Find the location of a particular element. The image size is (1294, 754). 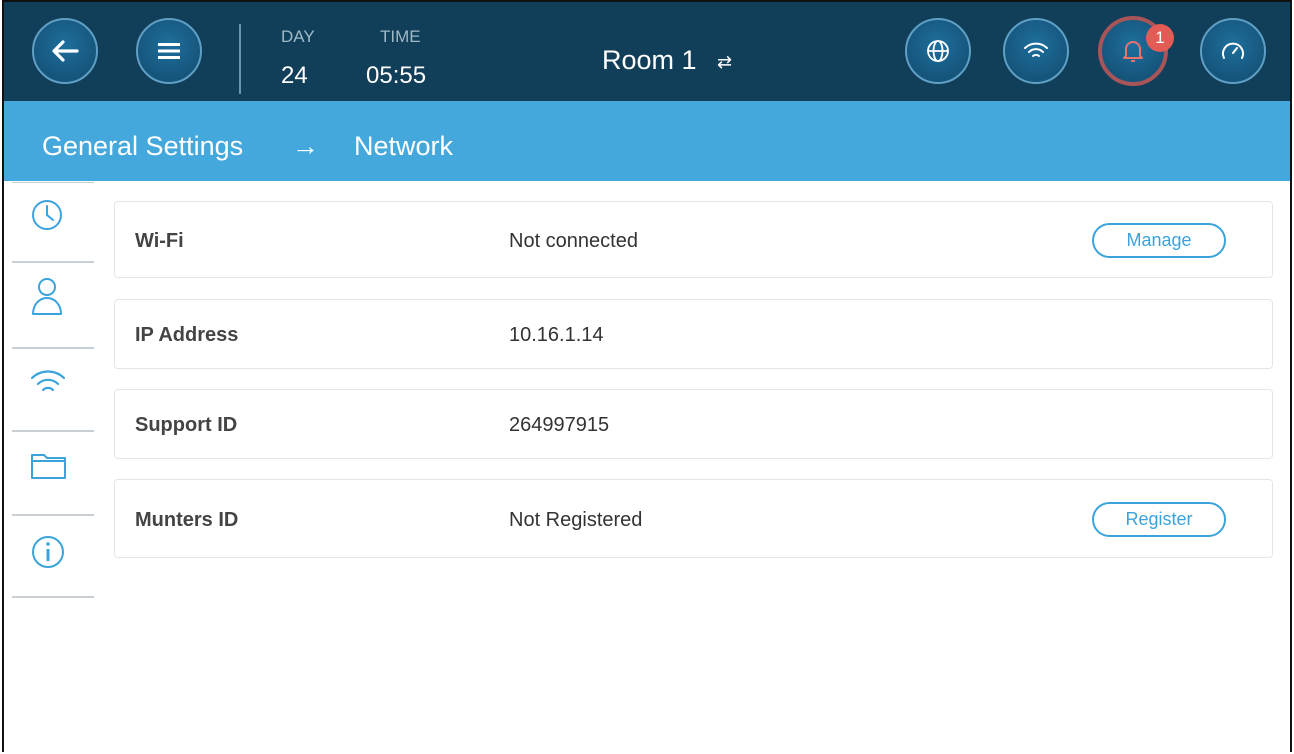

language-button is located at coordinates (938, 51).